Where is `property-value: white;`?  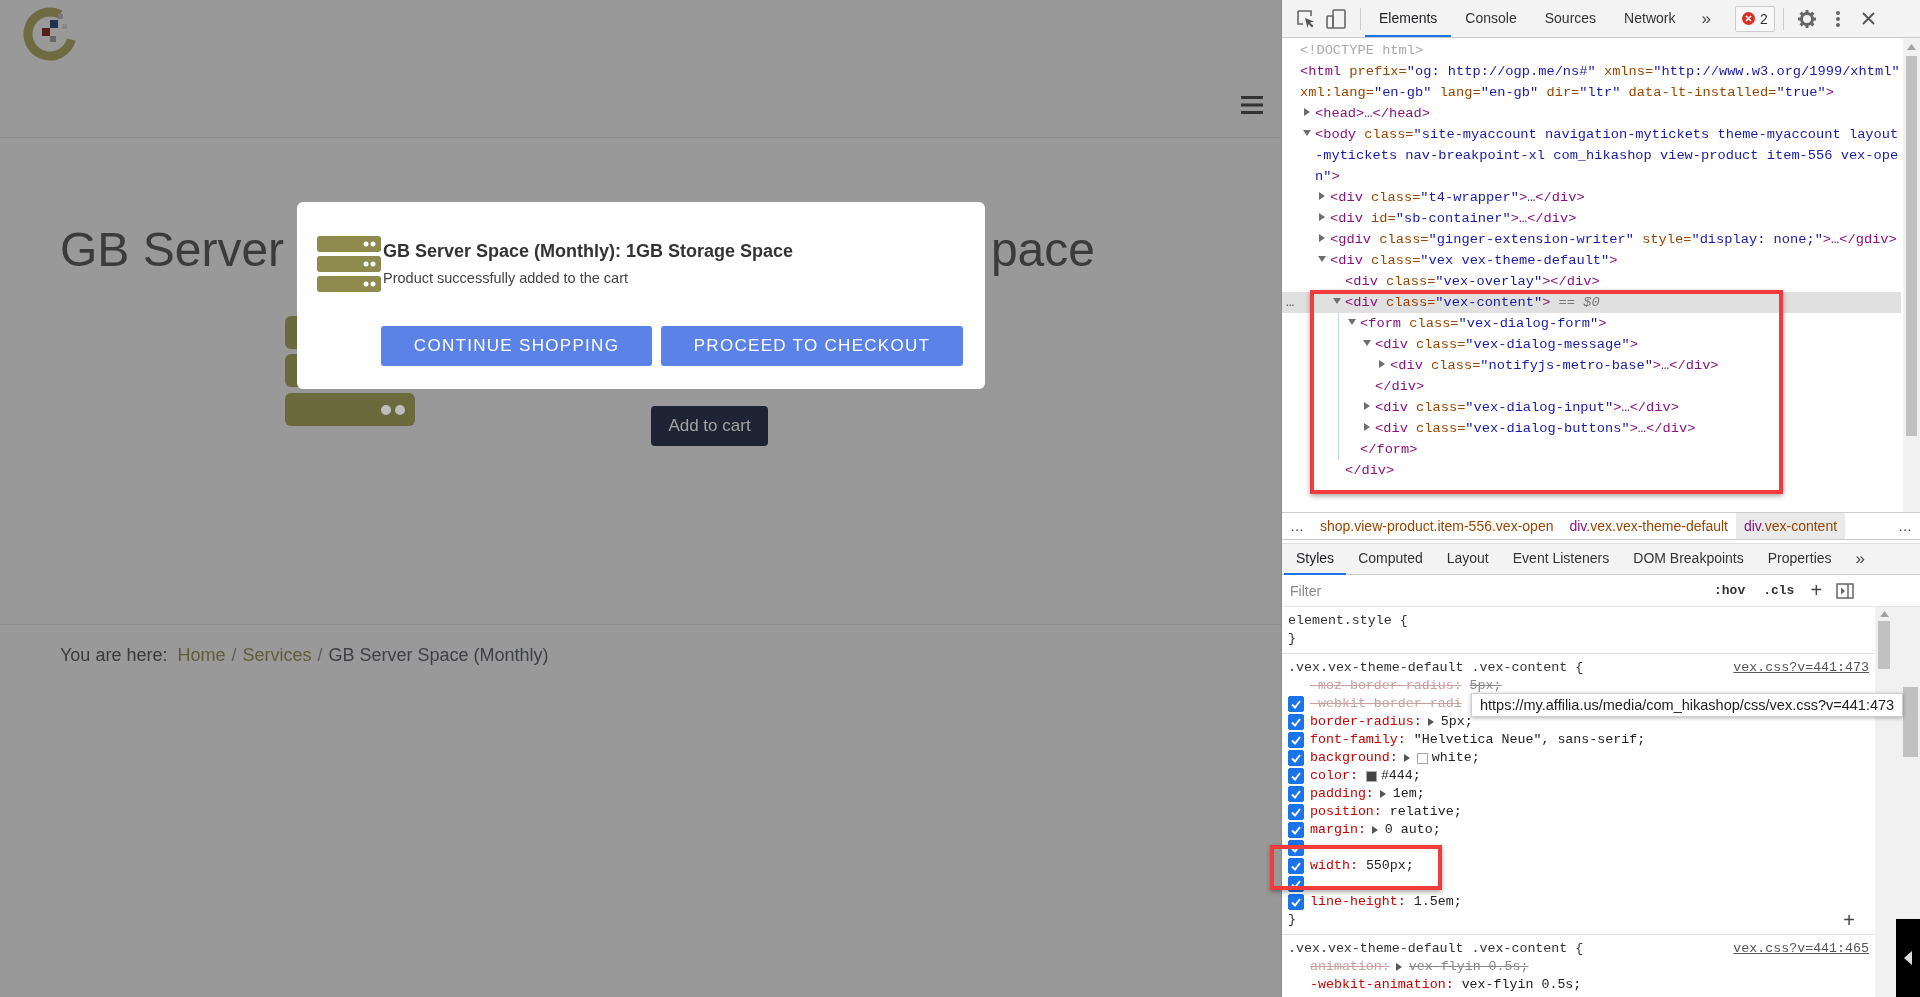 property-value: white; is located at coordinates (1455, 758).